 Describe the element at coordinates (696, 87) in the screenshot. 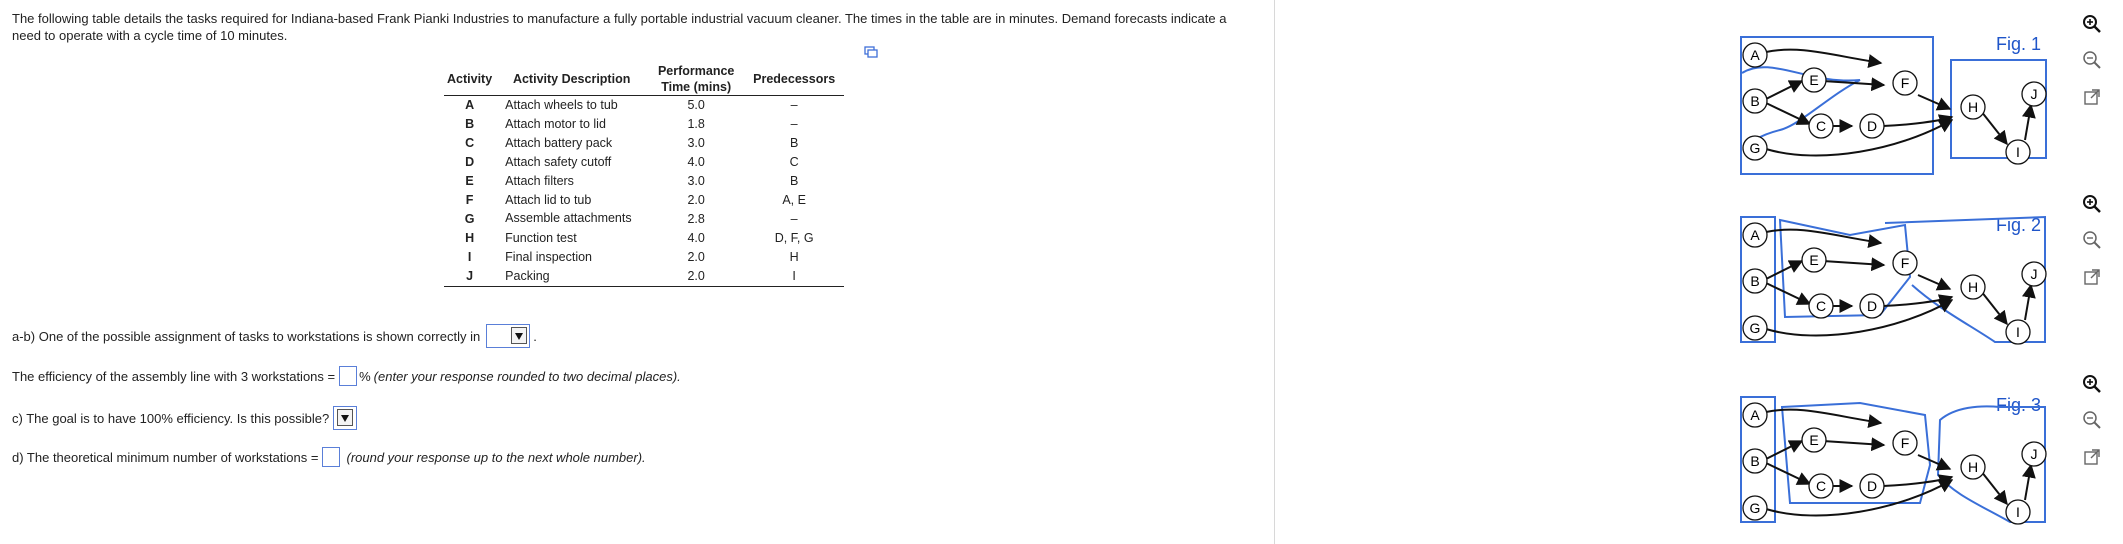

I see `header-time-line2: Time (mins)` at that location.